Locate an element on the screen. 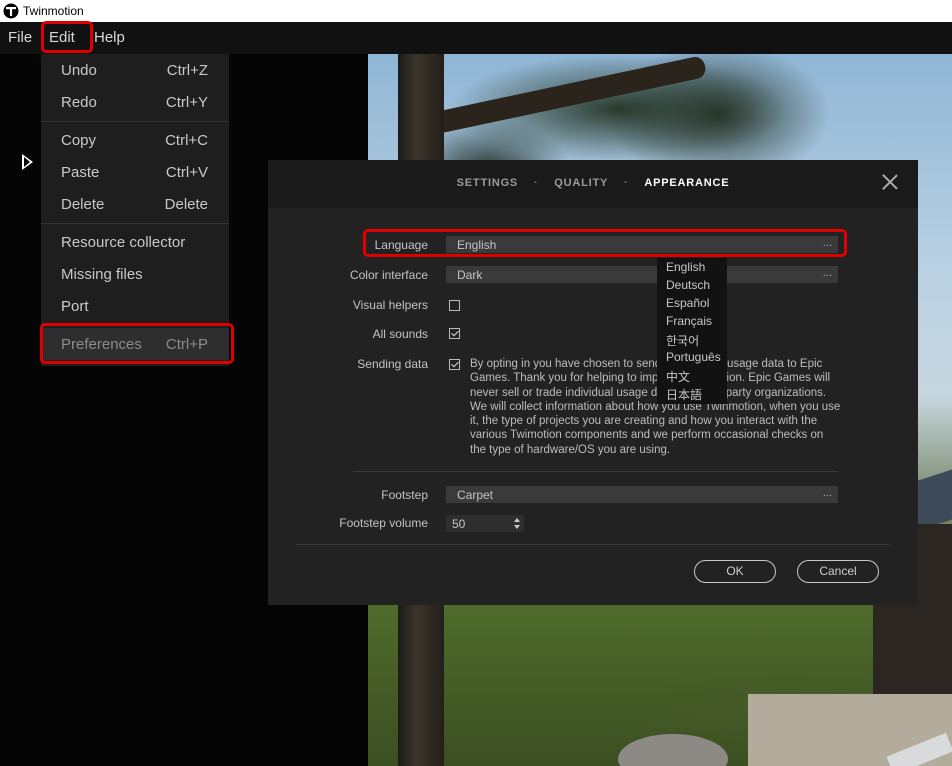 This screenshot has width=952, height=766. all-sounds-label: All sounds is located at coordinates (400, 334).